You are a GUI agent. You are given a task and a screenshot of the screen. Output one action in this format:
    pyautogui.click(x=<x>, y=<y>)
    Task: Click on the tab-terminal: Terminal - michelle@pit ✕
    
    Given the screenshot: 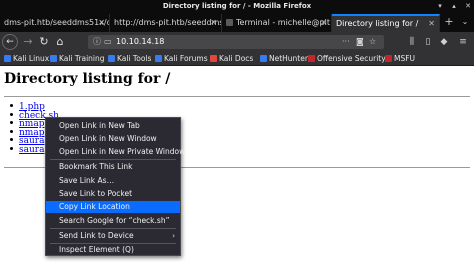 What is the action you would take?
    pyautogui.click(x=277, y=23)
    